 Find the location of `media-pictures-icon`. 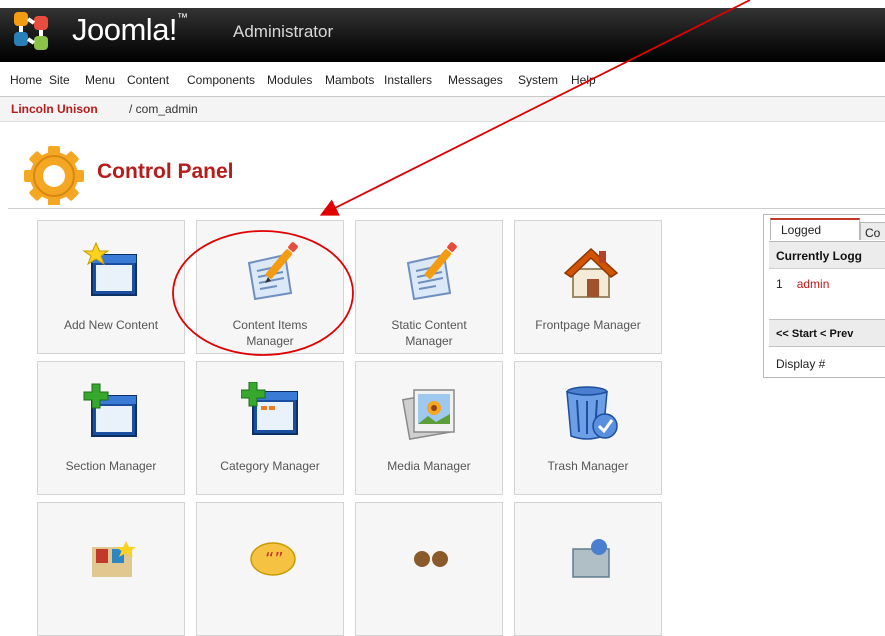

media-pictures-icon is located at coordinates (428, 415).